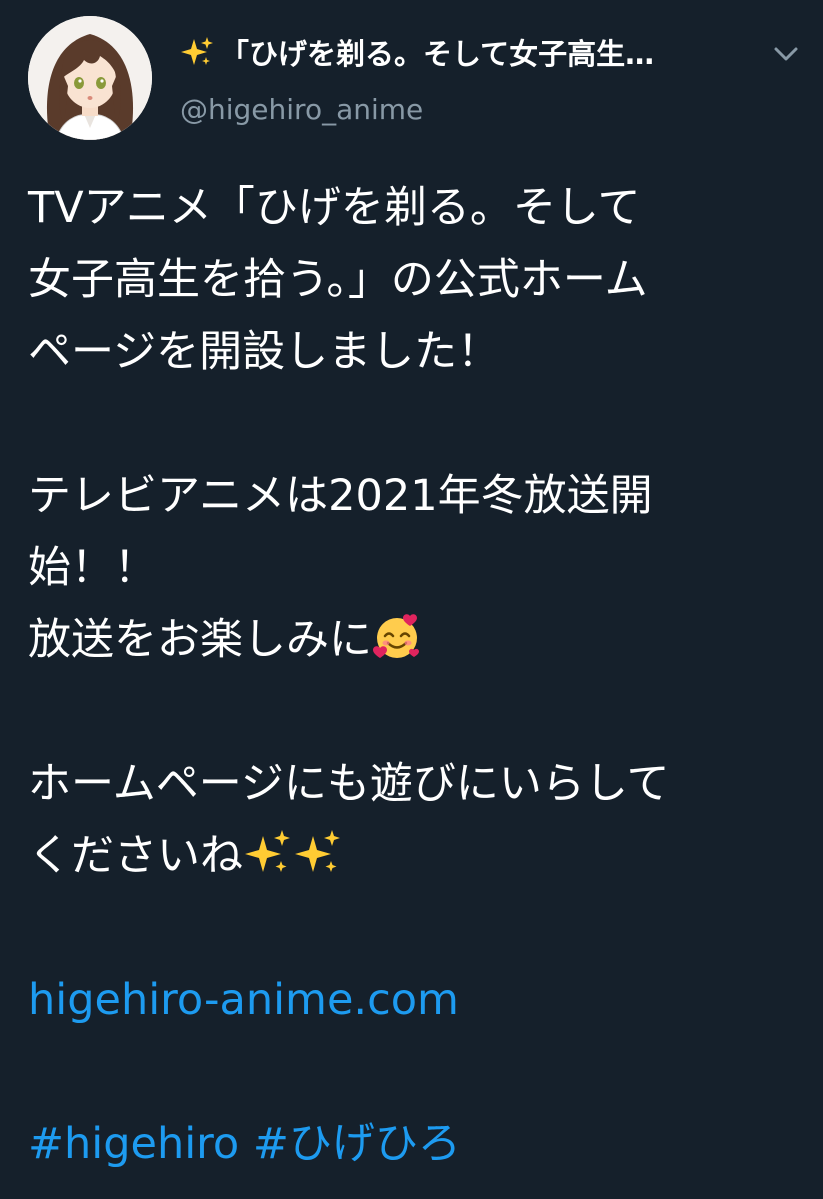 The width and height of the screenshot is (823, 1199). I want to click on anime-girl-avatar-icon, so click(90, 78).